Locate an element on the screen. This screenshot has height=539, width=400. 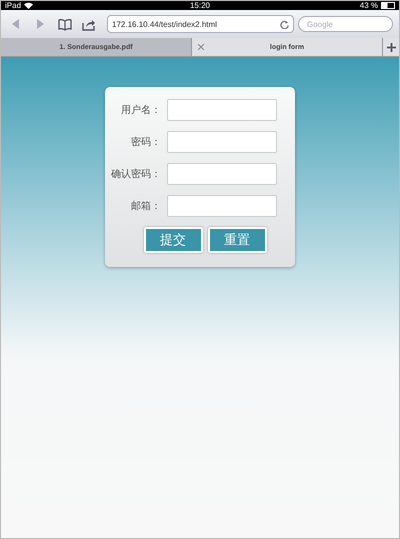
close-icon is located at coordinates (201, 47).